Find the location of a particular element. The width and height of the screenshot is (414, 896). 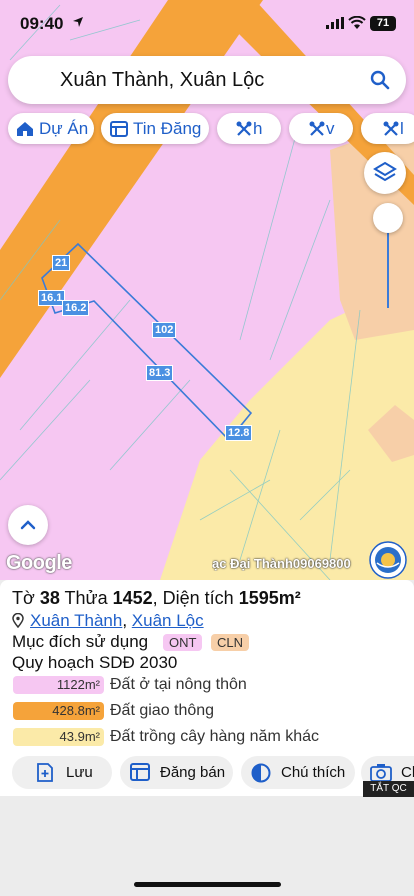

search-query: Xuân Thành, Xuân Lộc is located at coordinates (162, 80).